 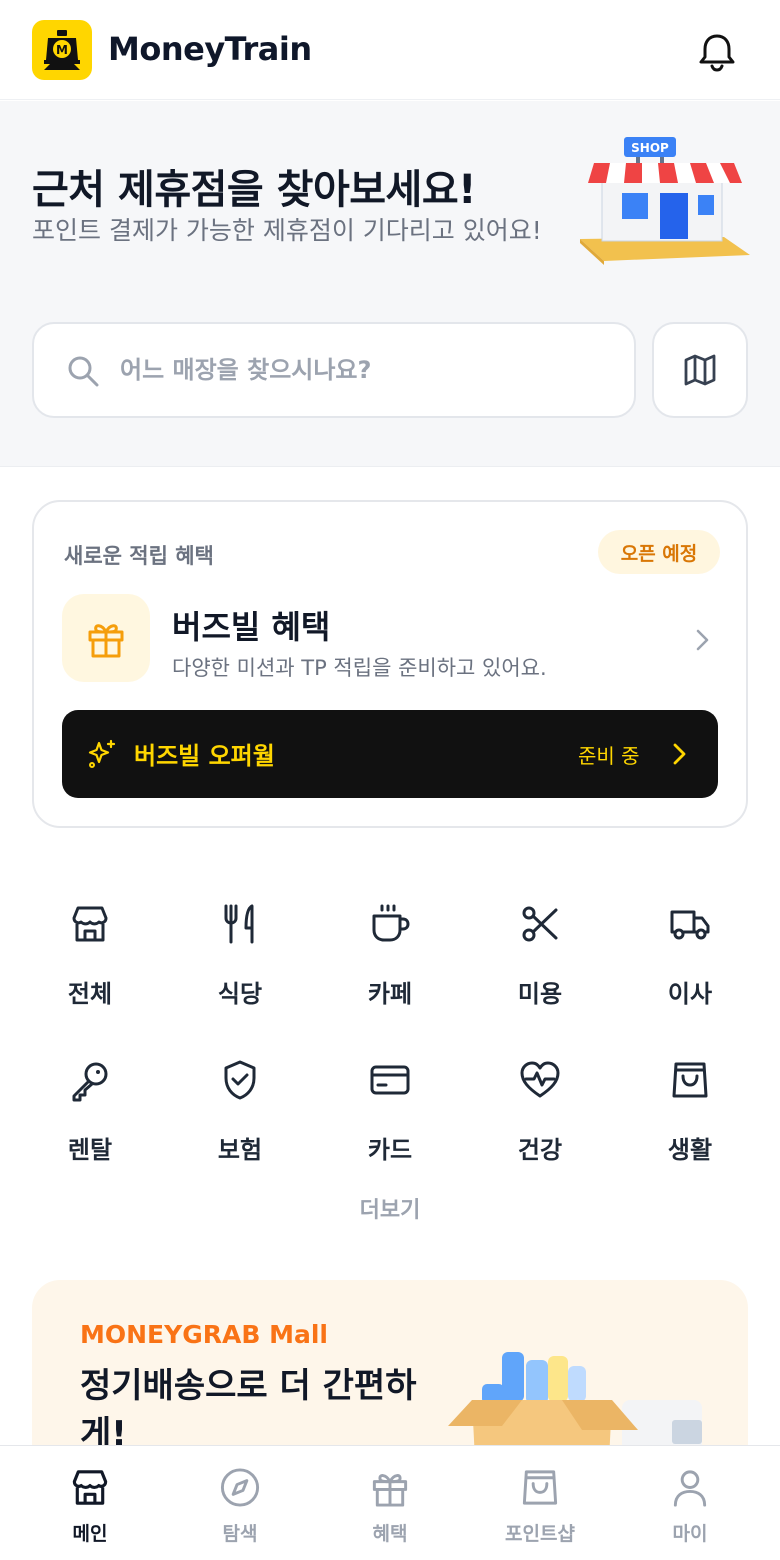 I want to click on hero-title: 근처 제휴점을 찾아보세요!, so click(x=254, y=190).